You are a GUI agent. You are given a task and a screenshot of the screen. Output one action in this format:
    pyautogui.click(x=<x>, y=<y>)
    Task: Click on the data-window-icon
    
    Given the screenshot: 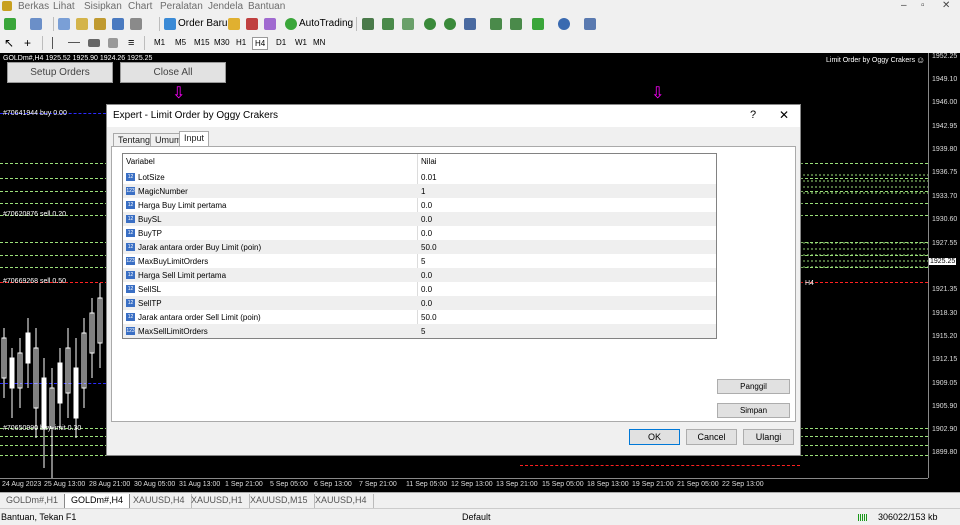 What is the action you would take?
    pyautogui.click(x=82, y=23)
    